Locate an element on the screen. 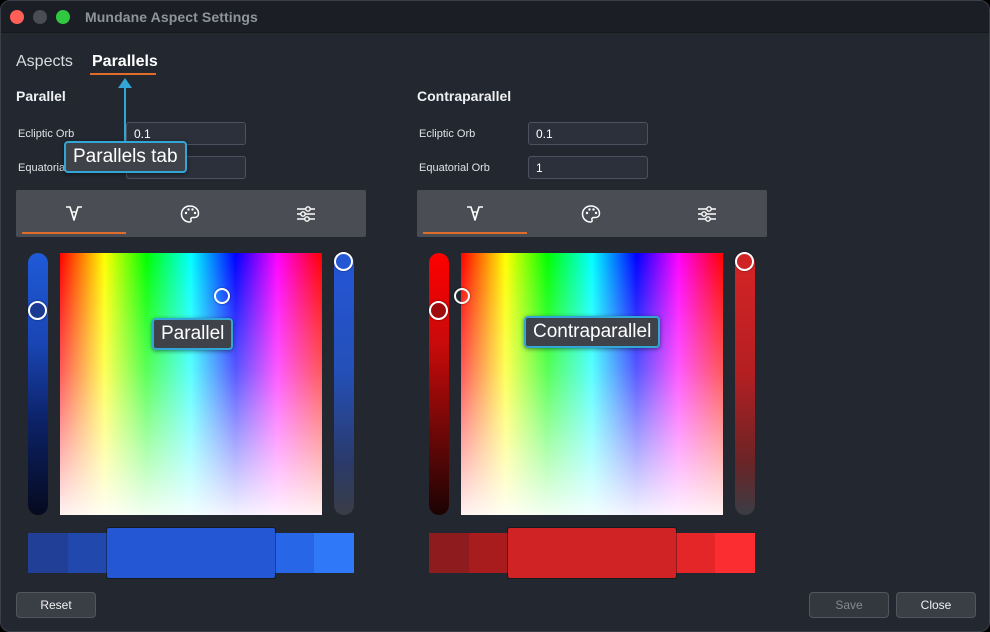  active-tab-indicator is located at coordinates (123, 74).